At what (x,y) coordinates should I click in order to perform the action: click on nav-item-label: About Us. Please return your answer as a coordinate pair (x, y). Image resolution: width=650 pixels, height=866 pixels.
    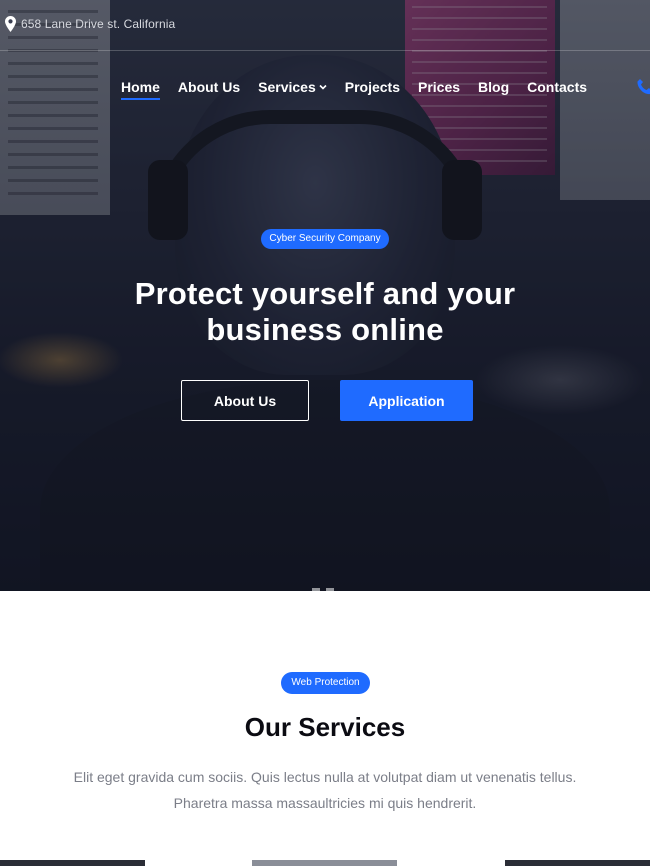
    Looking at the image, I should click on (209, 87).